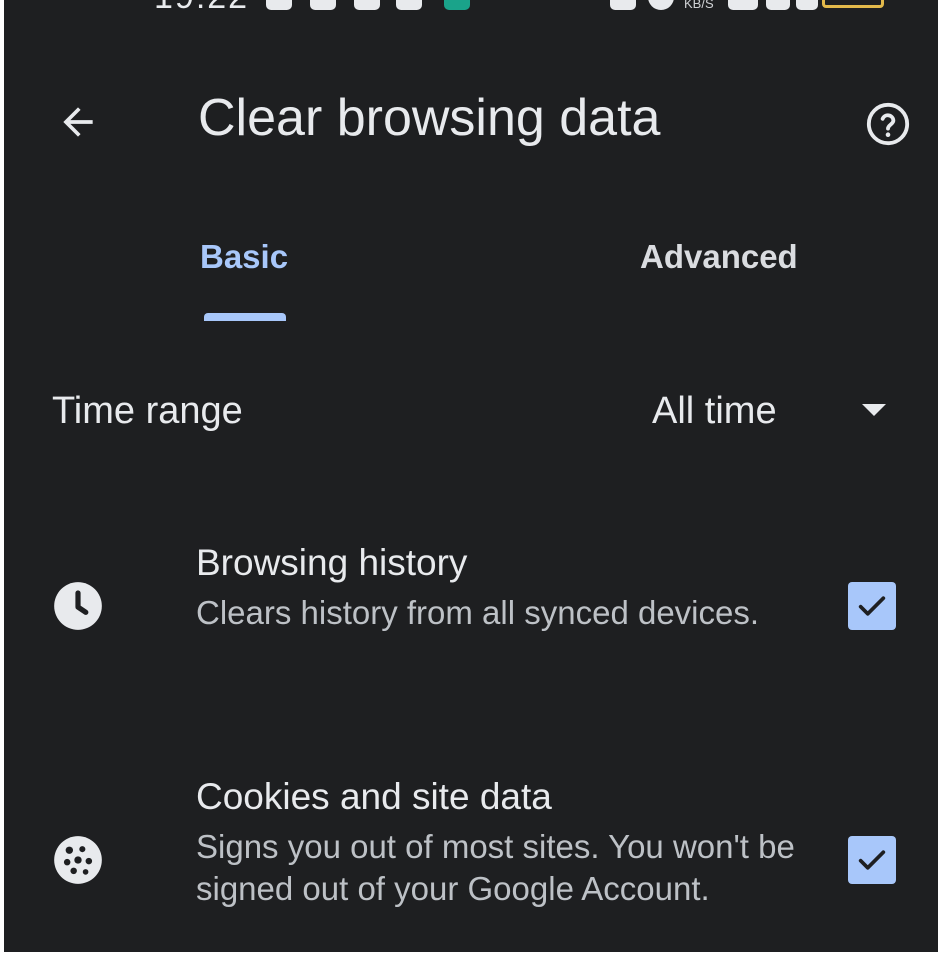 This screenshot has height=954, width=942. Describe the element at coordinates (374, 796) in the screenshot. I see `cookies-site-data-title: Cookies and site data` at that location.